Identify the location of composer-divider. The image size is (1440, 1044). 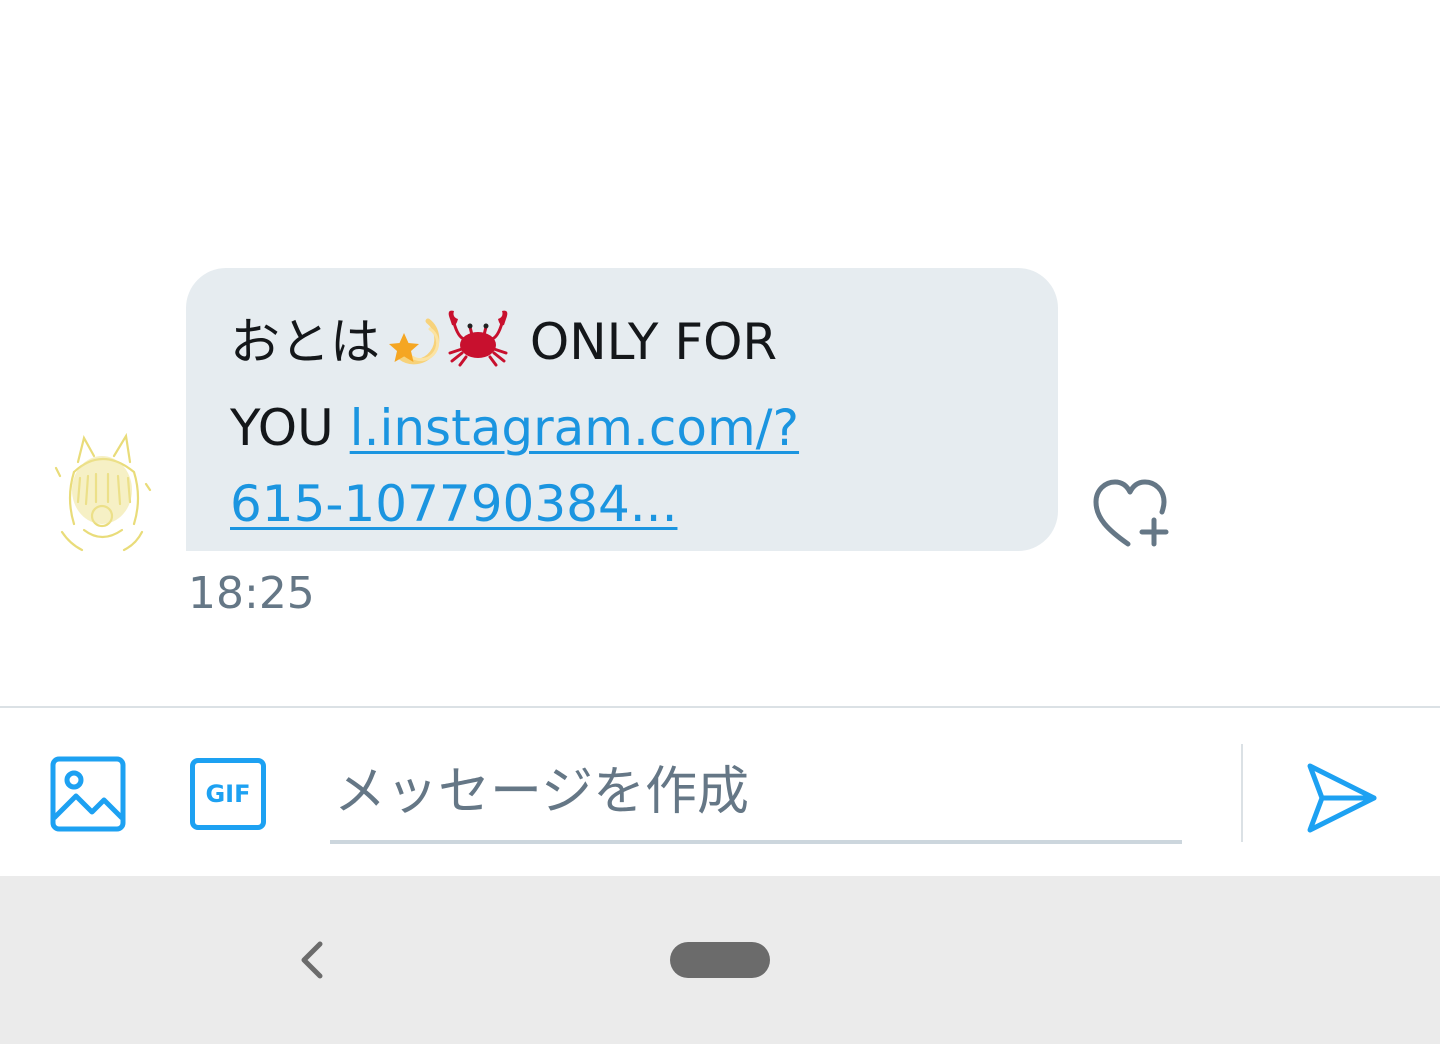
(1242, 793).